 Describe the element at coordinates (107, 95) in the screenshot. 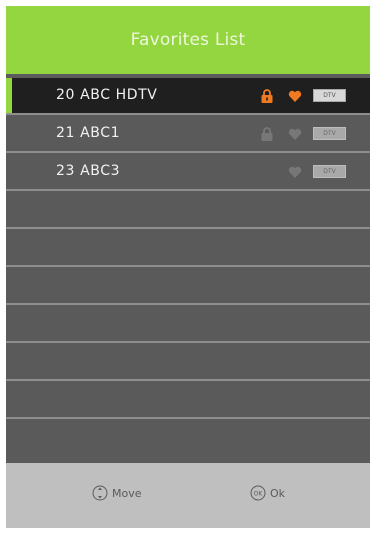

I see `channel-label: 20 ABC HDTV` at that location.